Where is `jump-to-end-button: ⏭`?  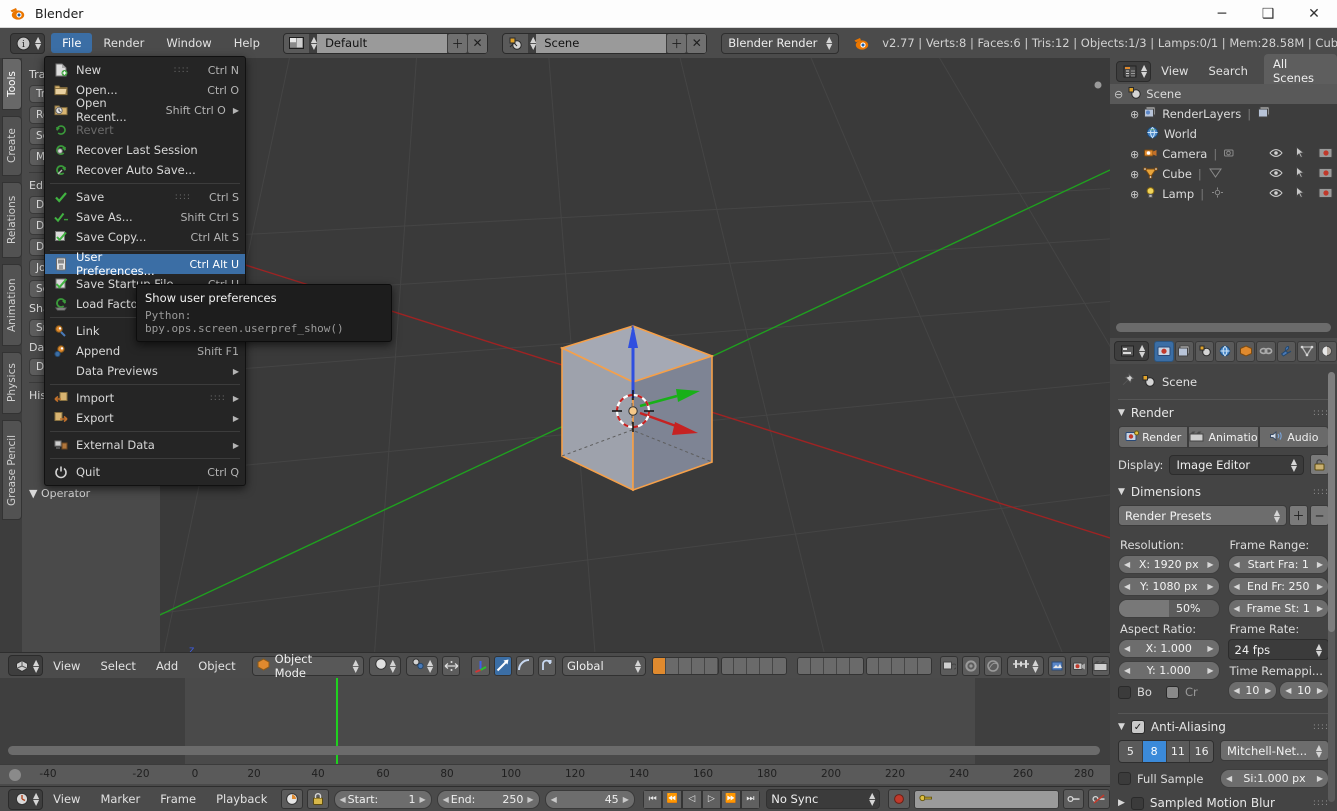
jump-to-end-button: ⏭ is located at coordinates (750, 799).